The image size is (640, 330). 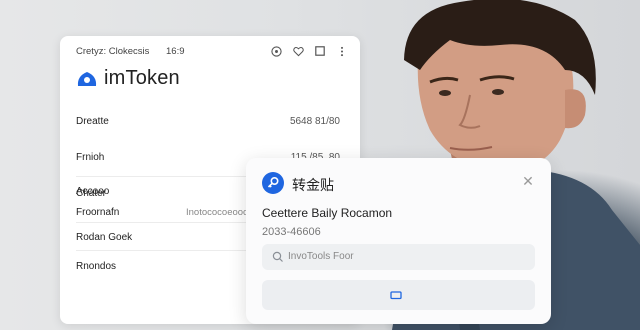 I want to click on detail-label: Frnioh, so click(x=90, y=157).